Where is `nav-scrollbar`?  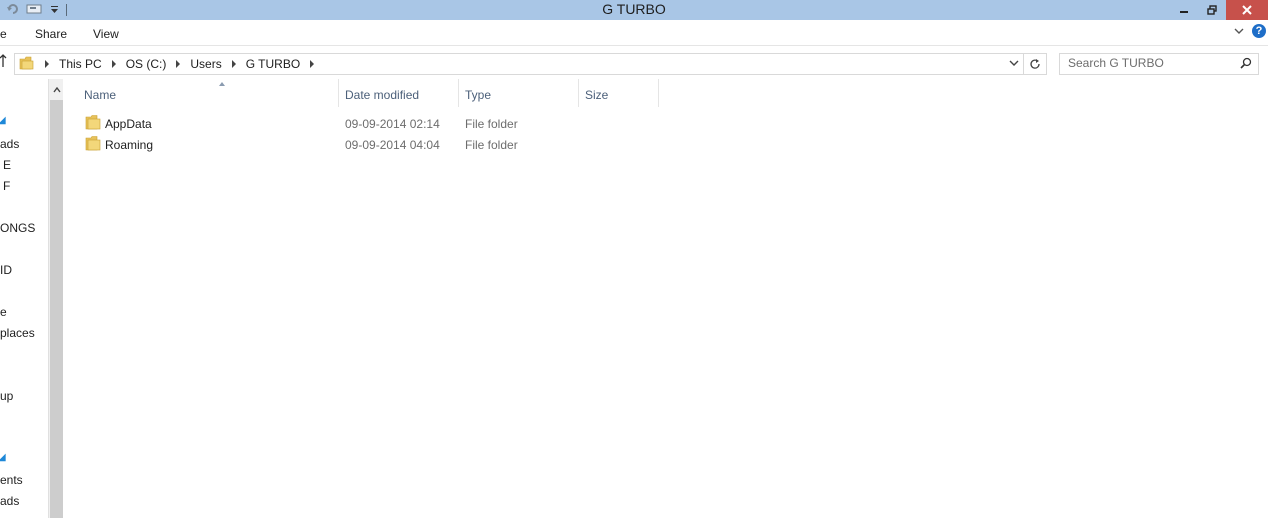 nav-scrollbar is located at coordinates (56, 298).